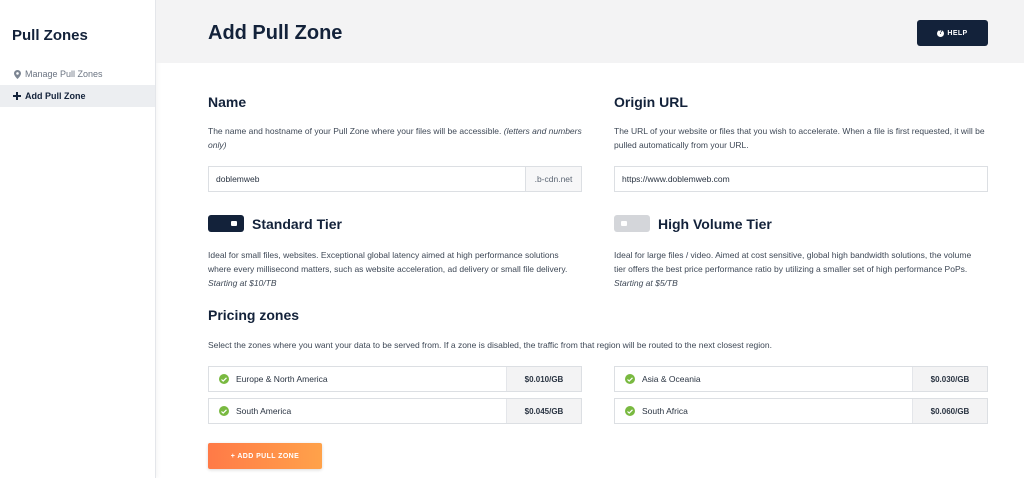  What do you see at coordinates (801, 379) in the screenshot?
I see `zone-asia-oceania: Asia & Oceania $0.030/GB` at bounding box center [801, 379].